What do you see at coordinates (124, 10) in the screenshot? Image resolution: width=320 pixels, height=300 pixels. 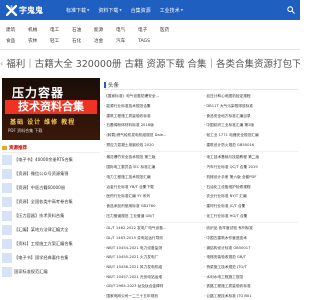 I see `top-nav: 标准下载 ▼ 资料下载 ▼ 合集资源 工业技术 ▼` at bounding box center [124, 10].